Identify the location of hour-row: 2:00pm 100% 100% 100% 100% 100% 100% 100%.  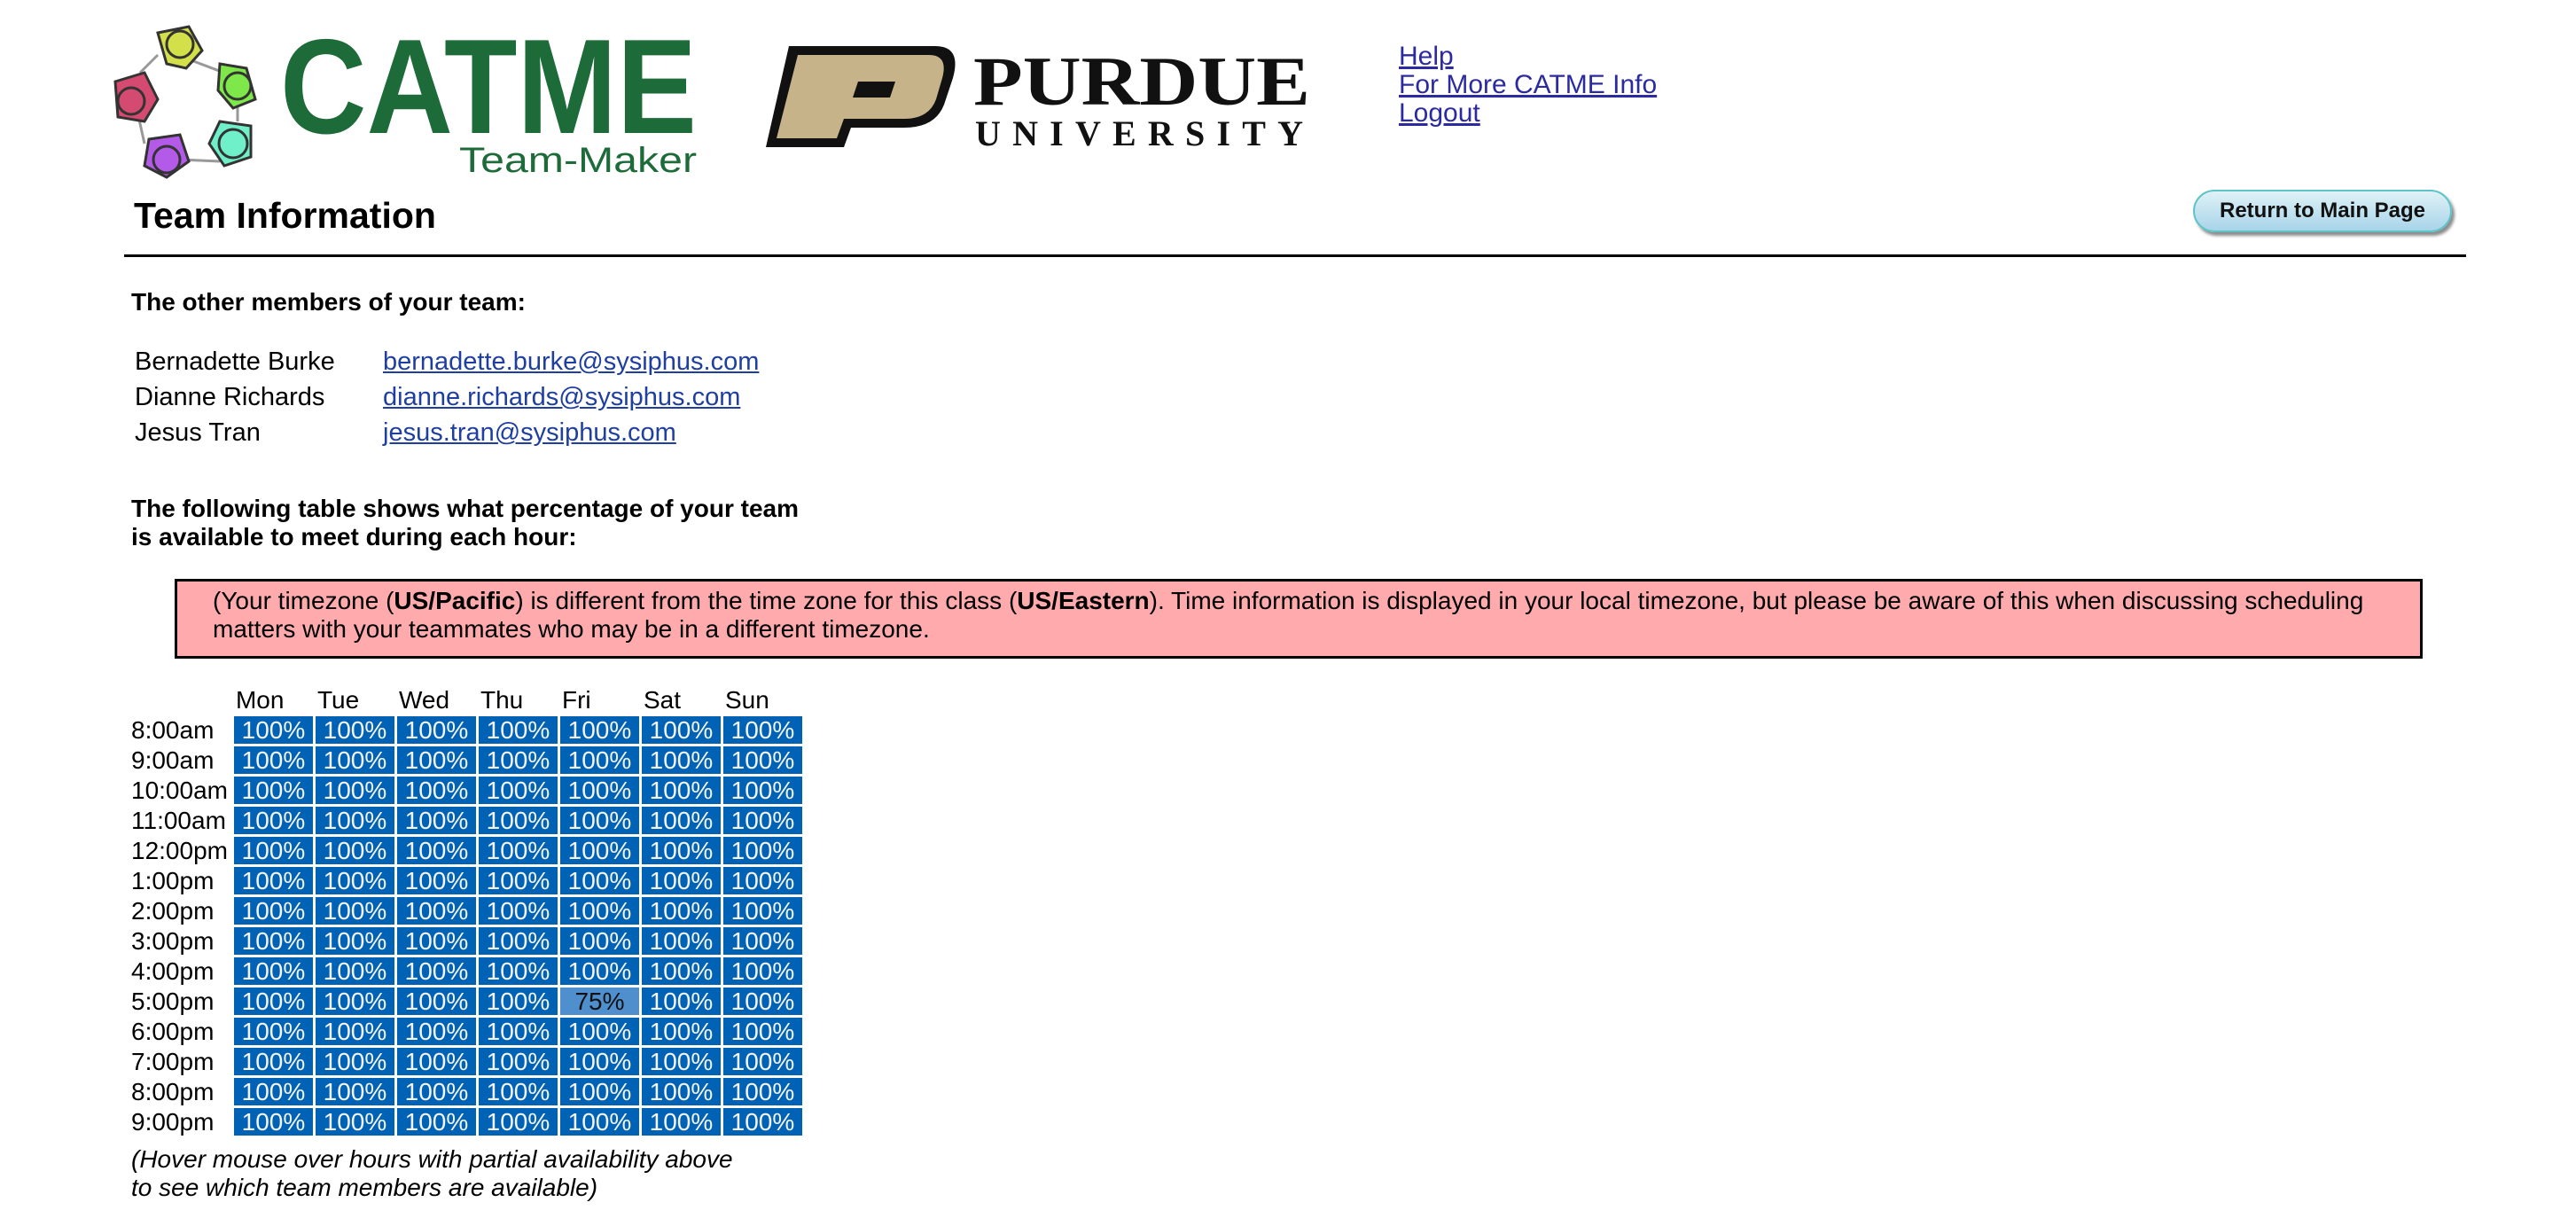
(466, 911).